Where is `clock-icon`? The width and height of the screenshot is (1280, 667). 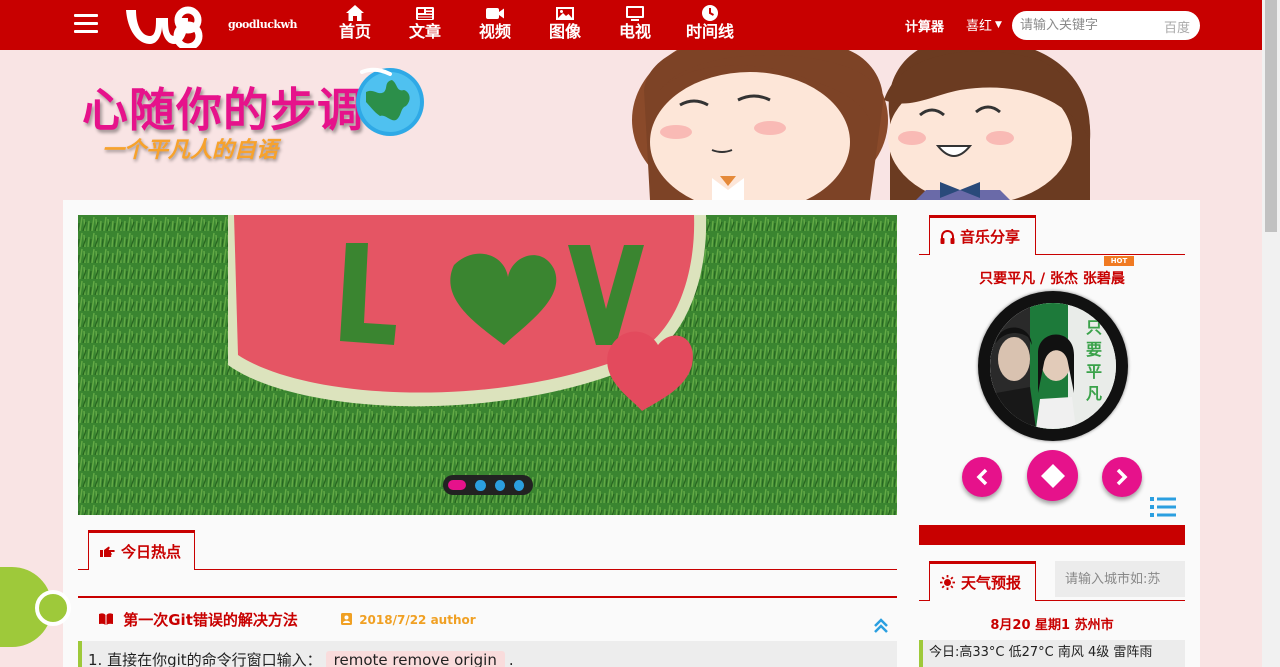 clock-icon is located at coordinates (710, 13).